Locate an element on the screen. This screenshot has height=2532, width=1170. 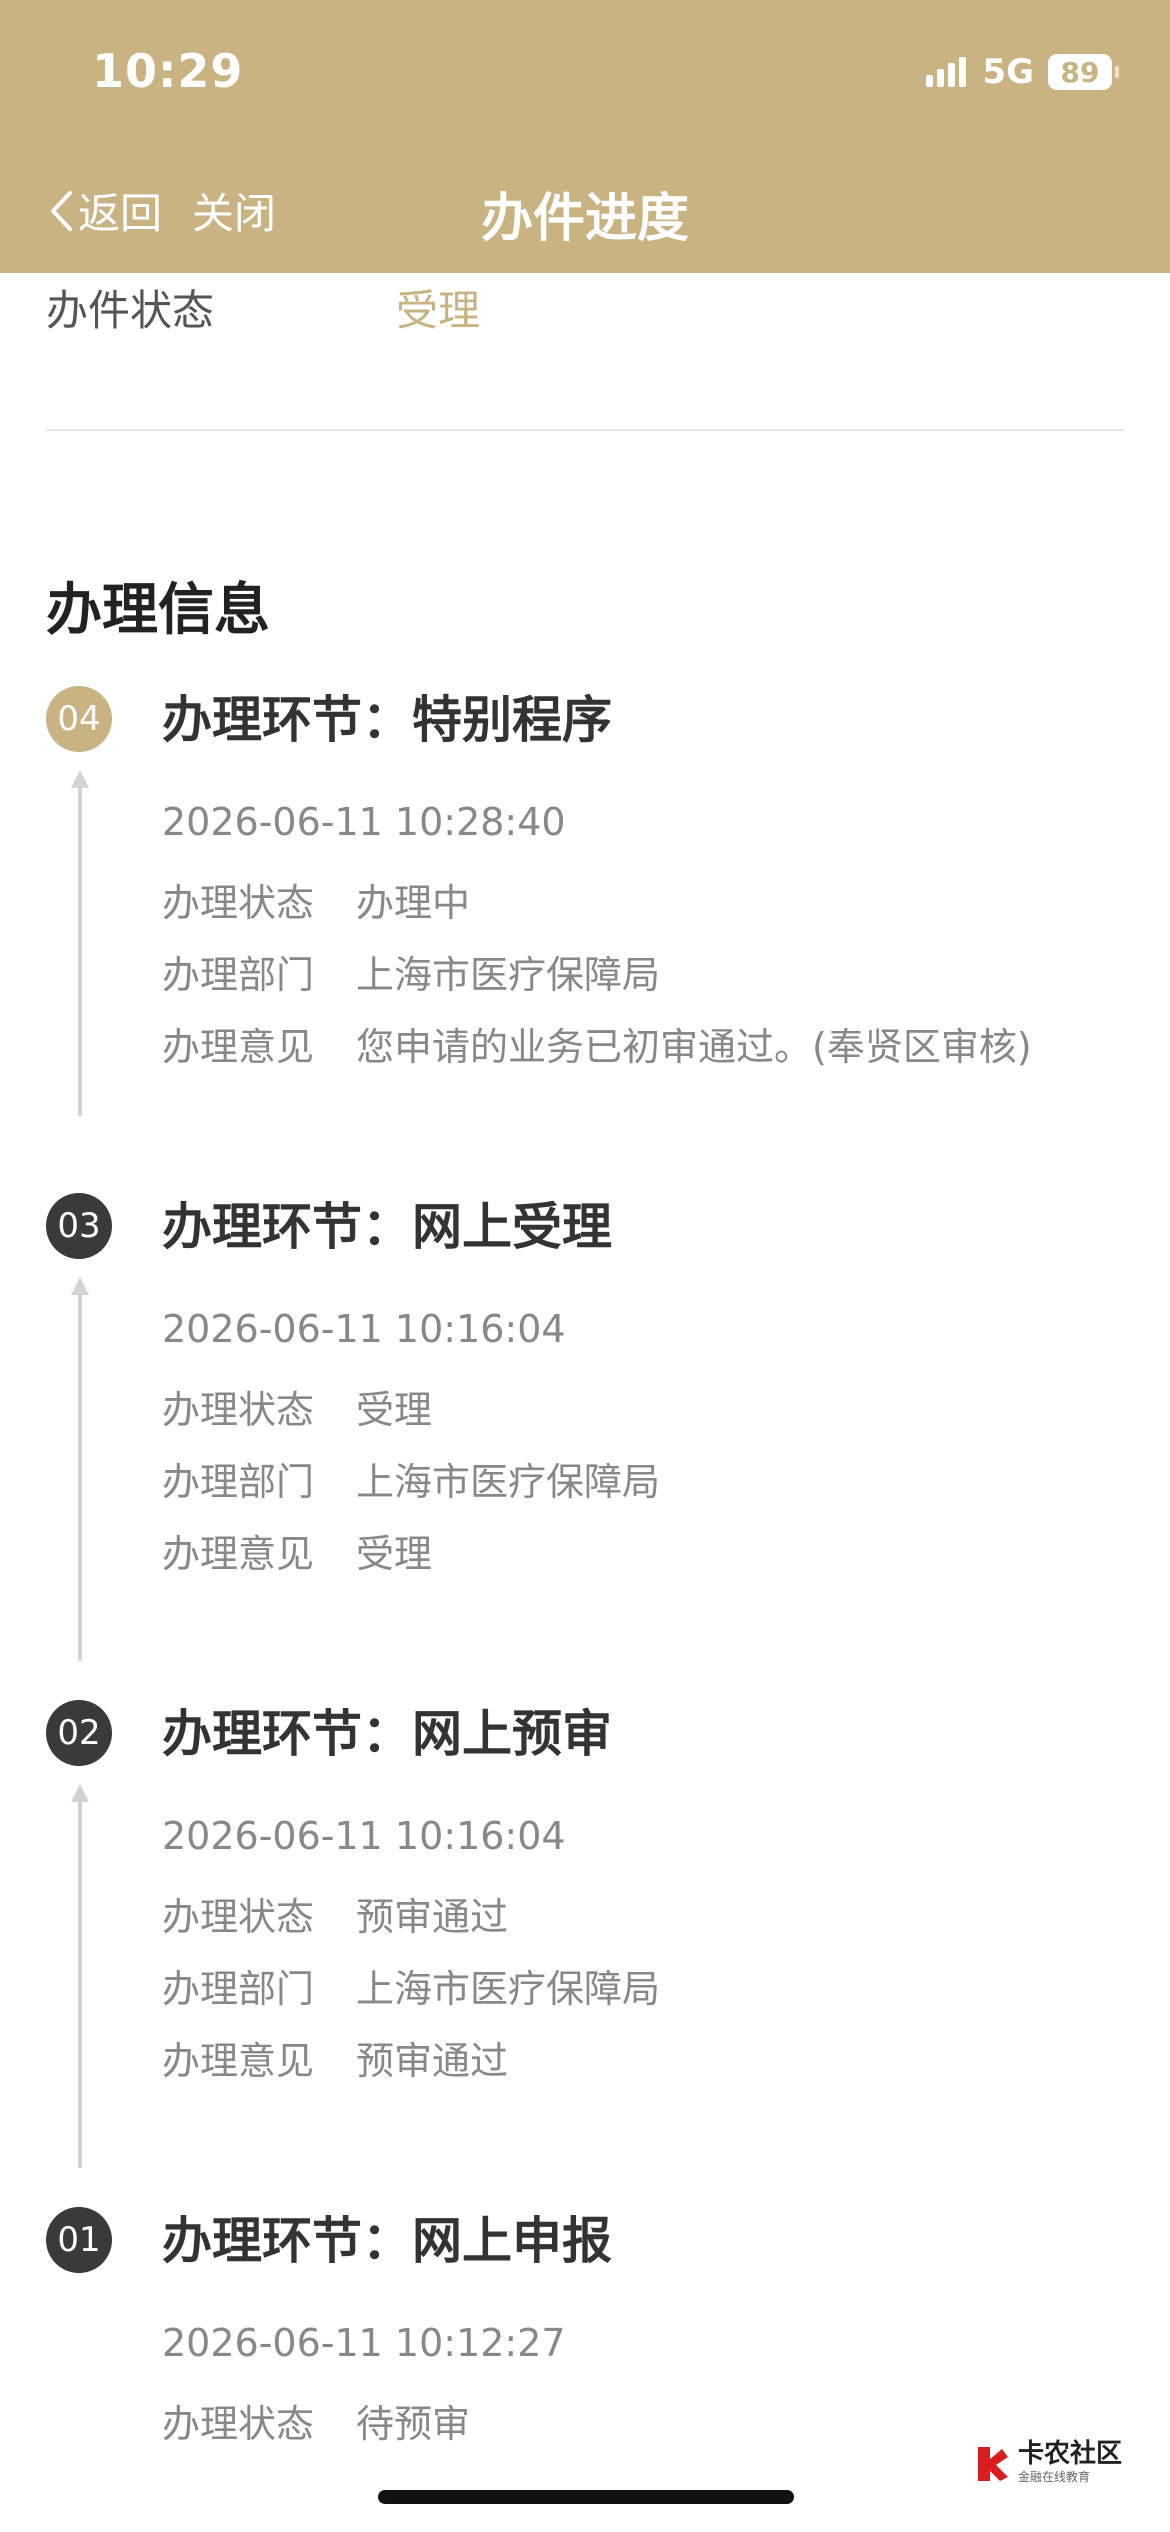
step-status-row: 办理状态 办理中 is located at coordinates (316, 903).